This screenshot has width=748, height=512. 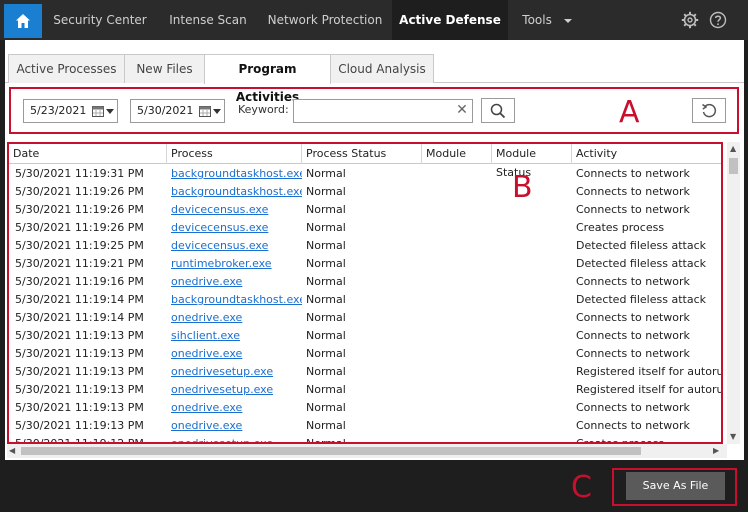 What do you see at coordinates (733, 293) in the screenshot?
I see `vertical-scrollbar: ▲ ▼` at bounding box center [733, 293].